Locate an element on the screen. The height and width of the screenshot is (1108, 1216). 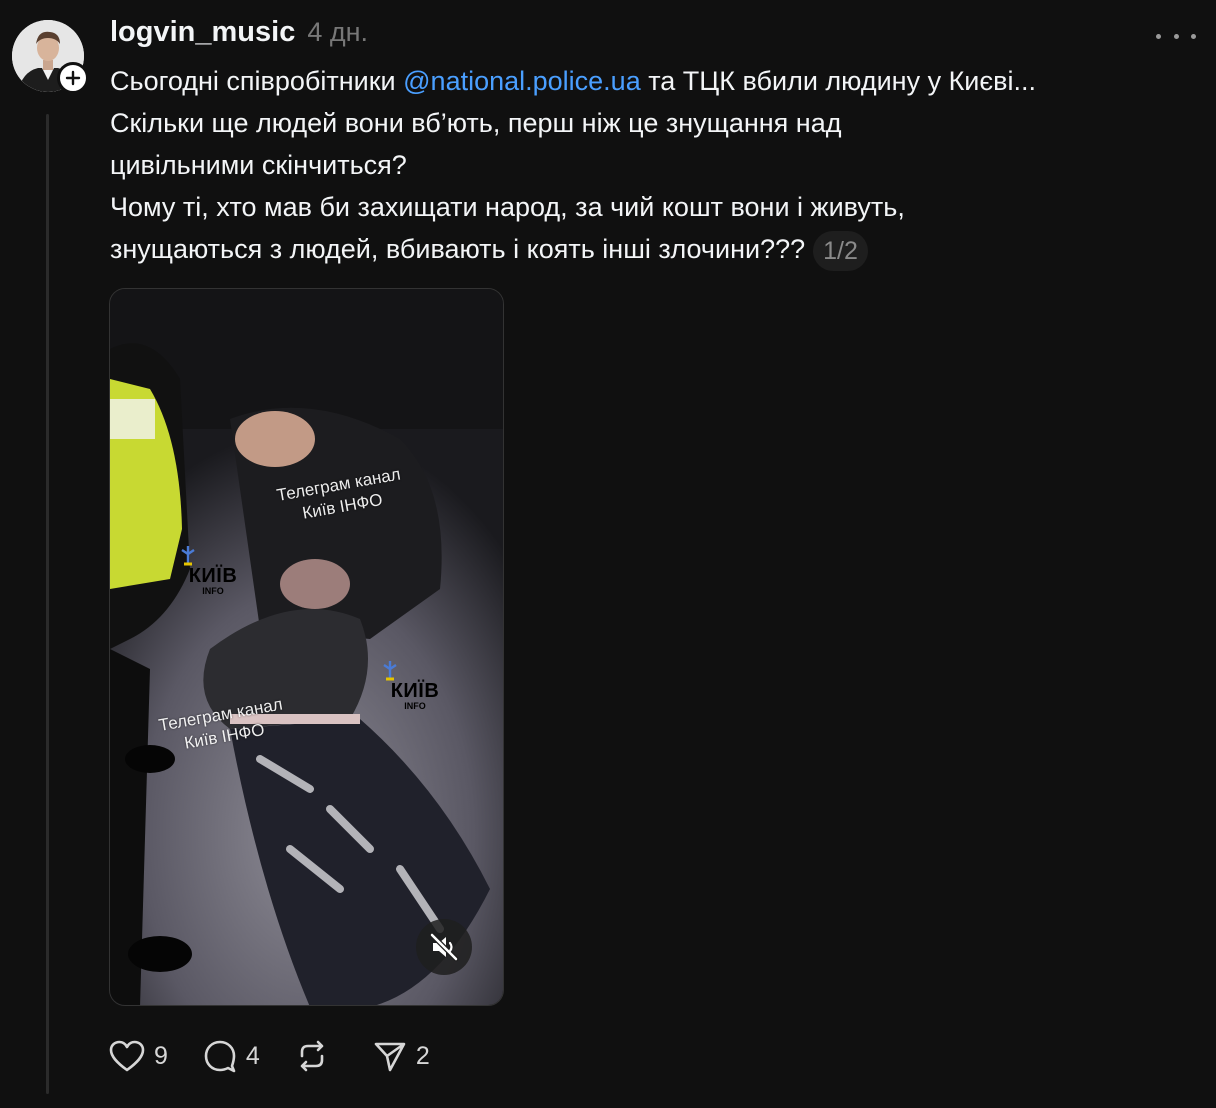
repost-icon is located at coordinates (312, 1056).